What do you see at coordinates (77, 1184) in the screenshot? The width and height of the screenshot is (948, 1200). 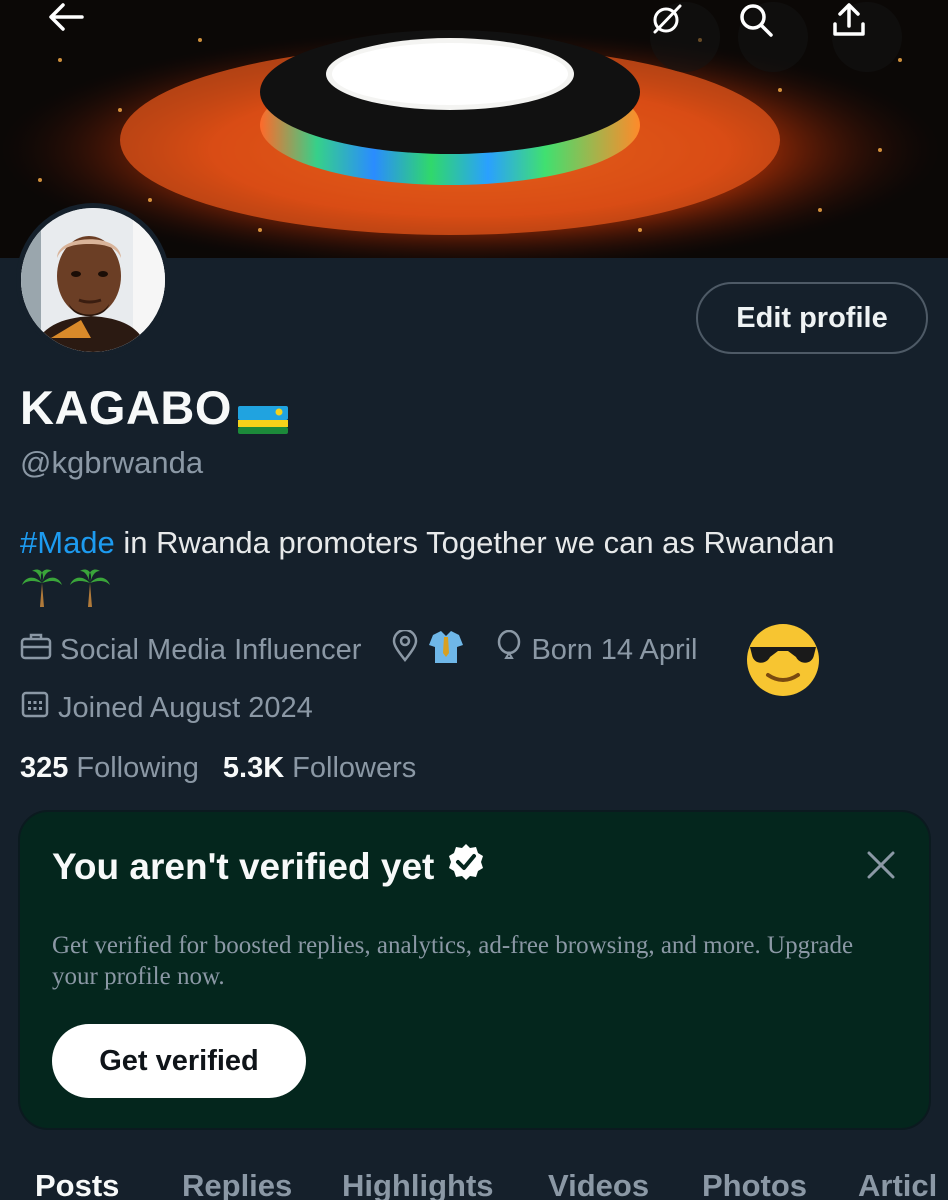 I see `tab-posts: Posts` at bounding box center [77, 1184].